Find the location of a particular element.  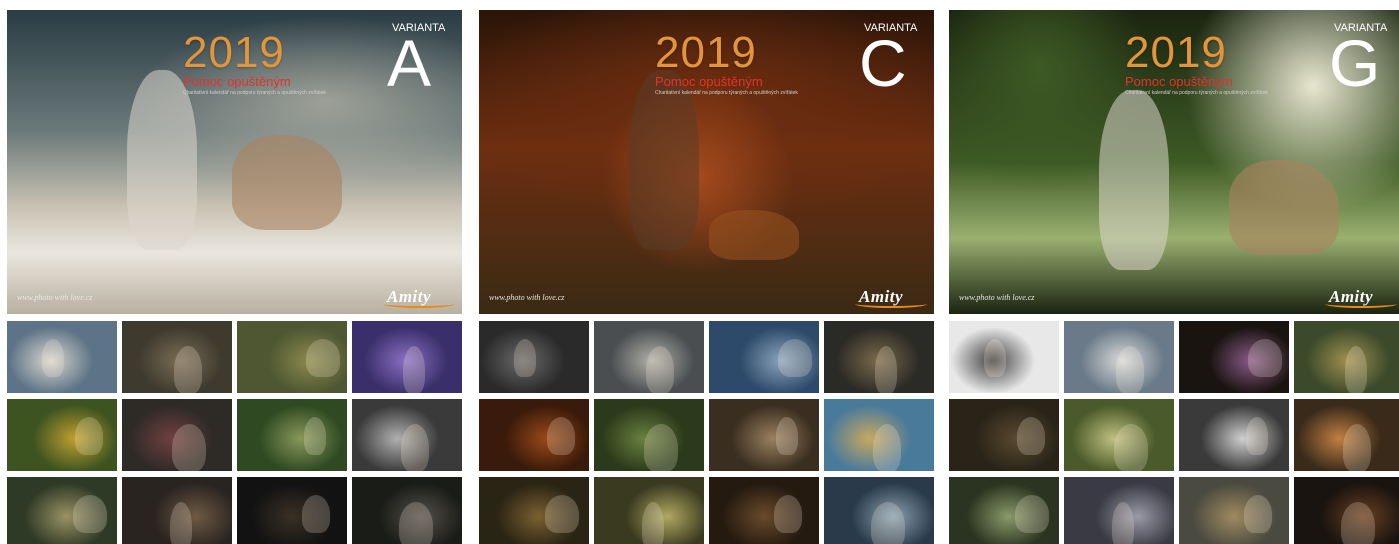

month-thumbnails-g is located at coordinates (1174, 432).